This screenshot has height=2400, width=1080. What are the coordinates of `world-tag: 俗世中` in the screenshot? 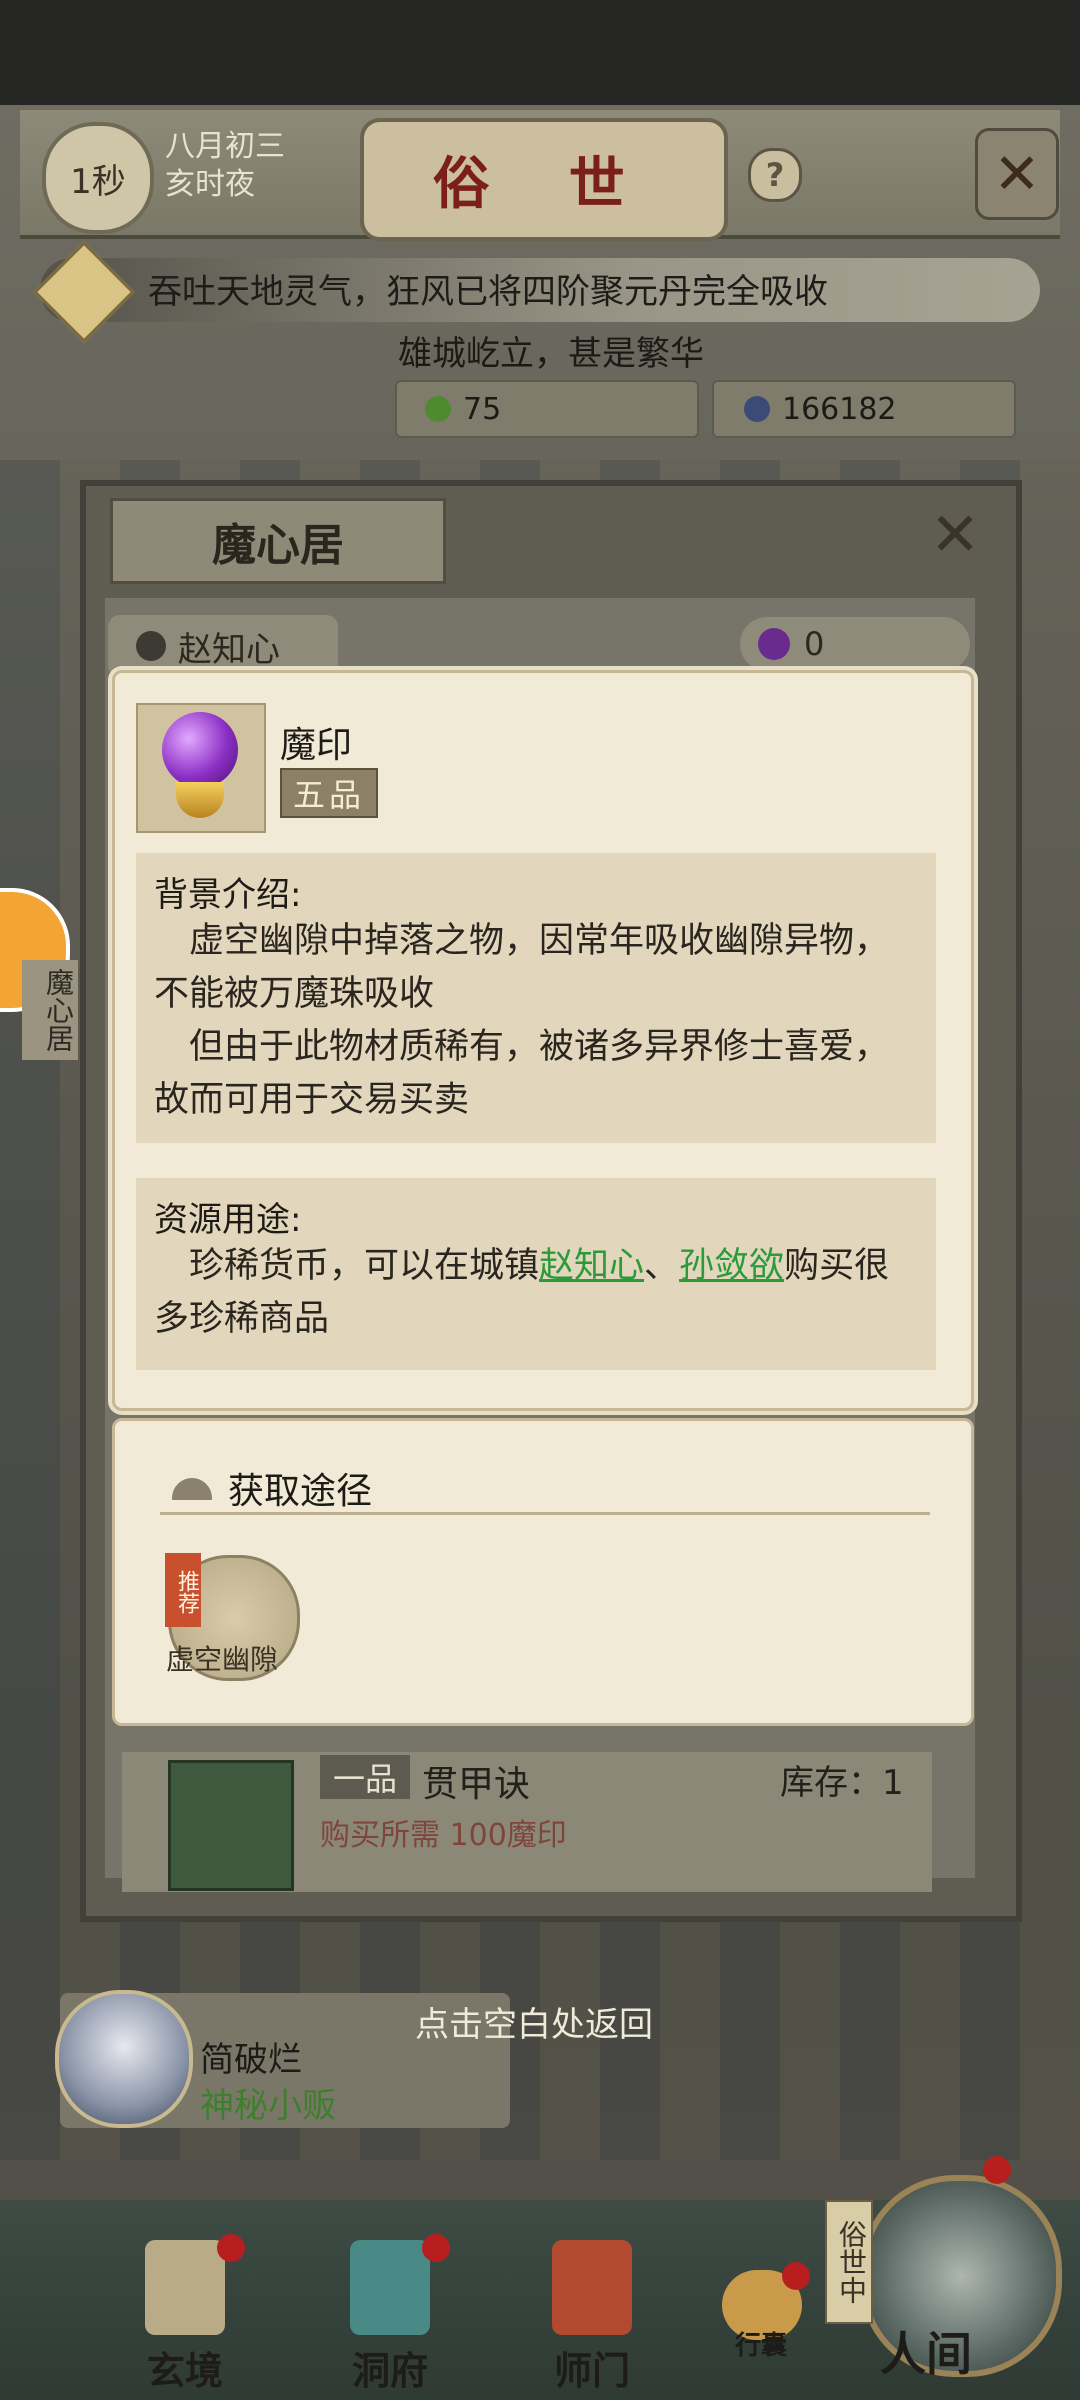 It's located at (849, 2262).